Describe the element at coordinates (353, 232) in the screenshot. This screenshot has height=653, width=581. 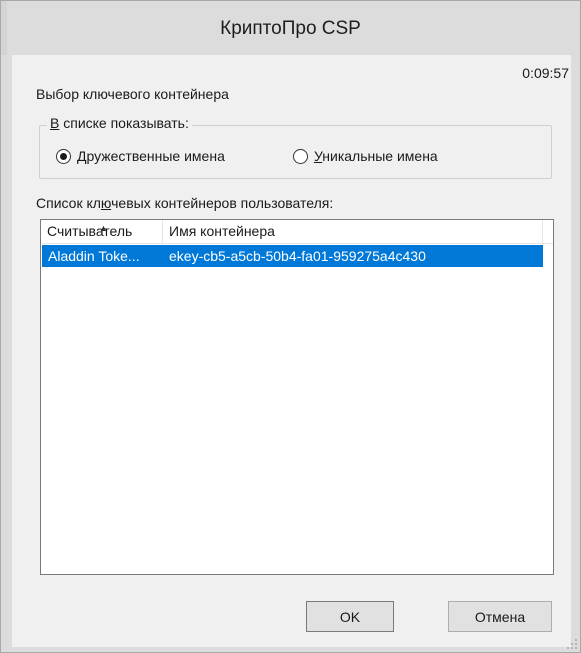
I see `column-header-container-name: Имя контейнера` at that location.